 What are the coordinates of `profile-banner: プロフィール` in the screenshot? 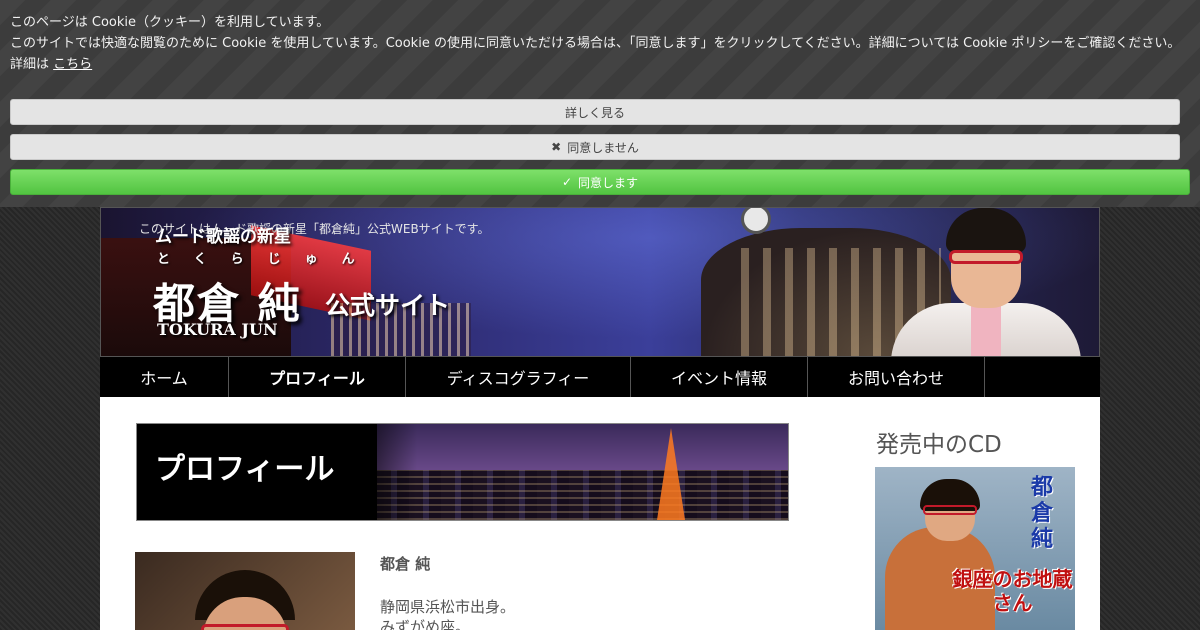 It's located at (462, 472).